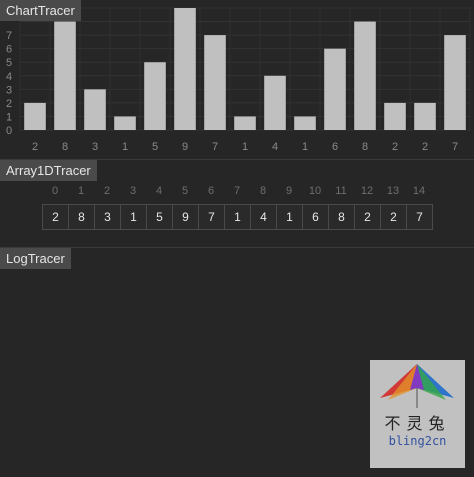 The image size is (474, 477). What do you see at coordinates (35, 258) in the screenshot?
I see `log-tracer-tag: LogTracer` at bounding box center [35, 258].